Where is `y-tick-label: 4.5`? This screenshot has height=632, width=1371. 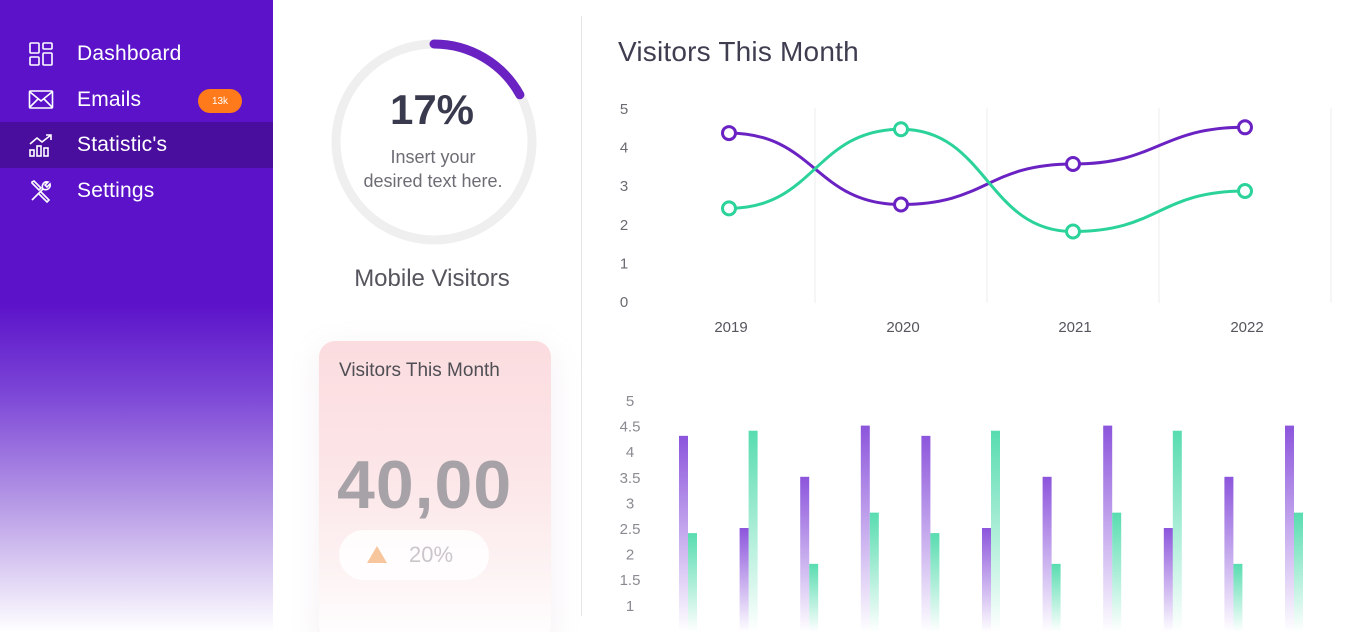 y-tick-label: 4.5 is located at coordinates (630, 427).